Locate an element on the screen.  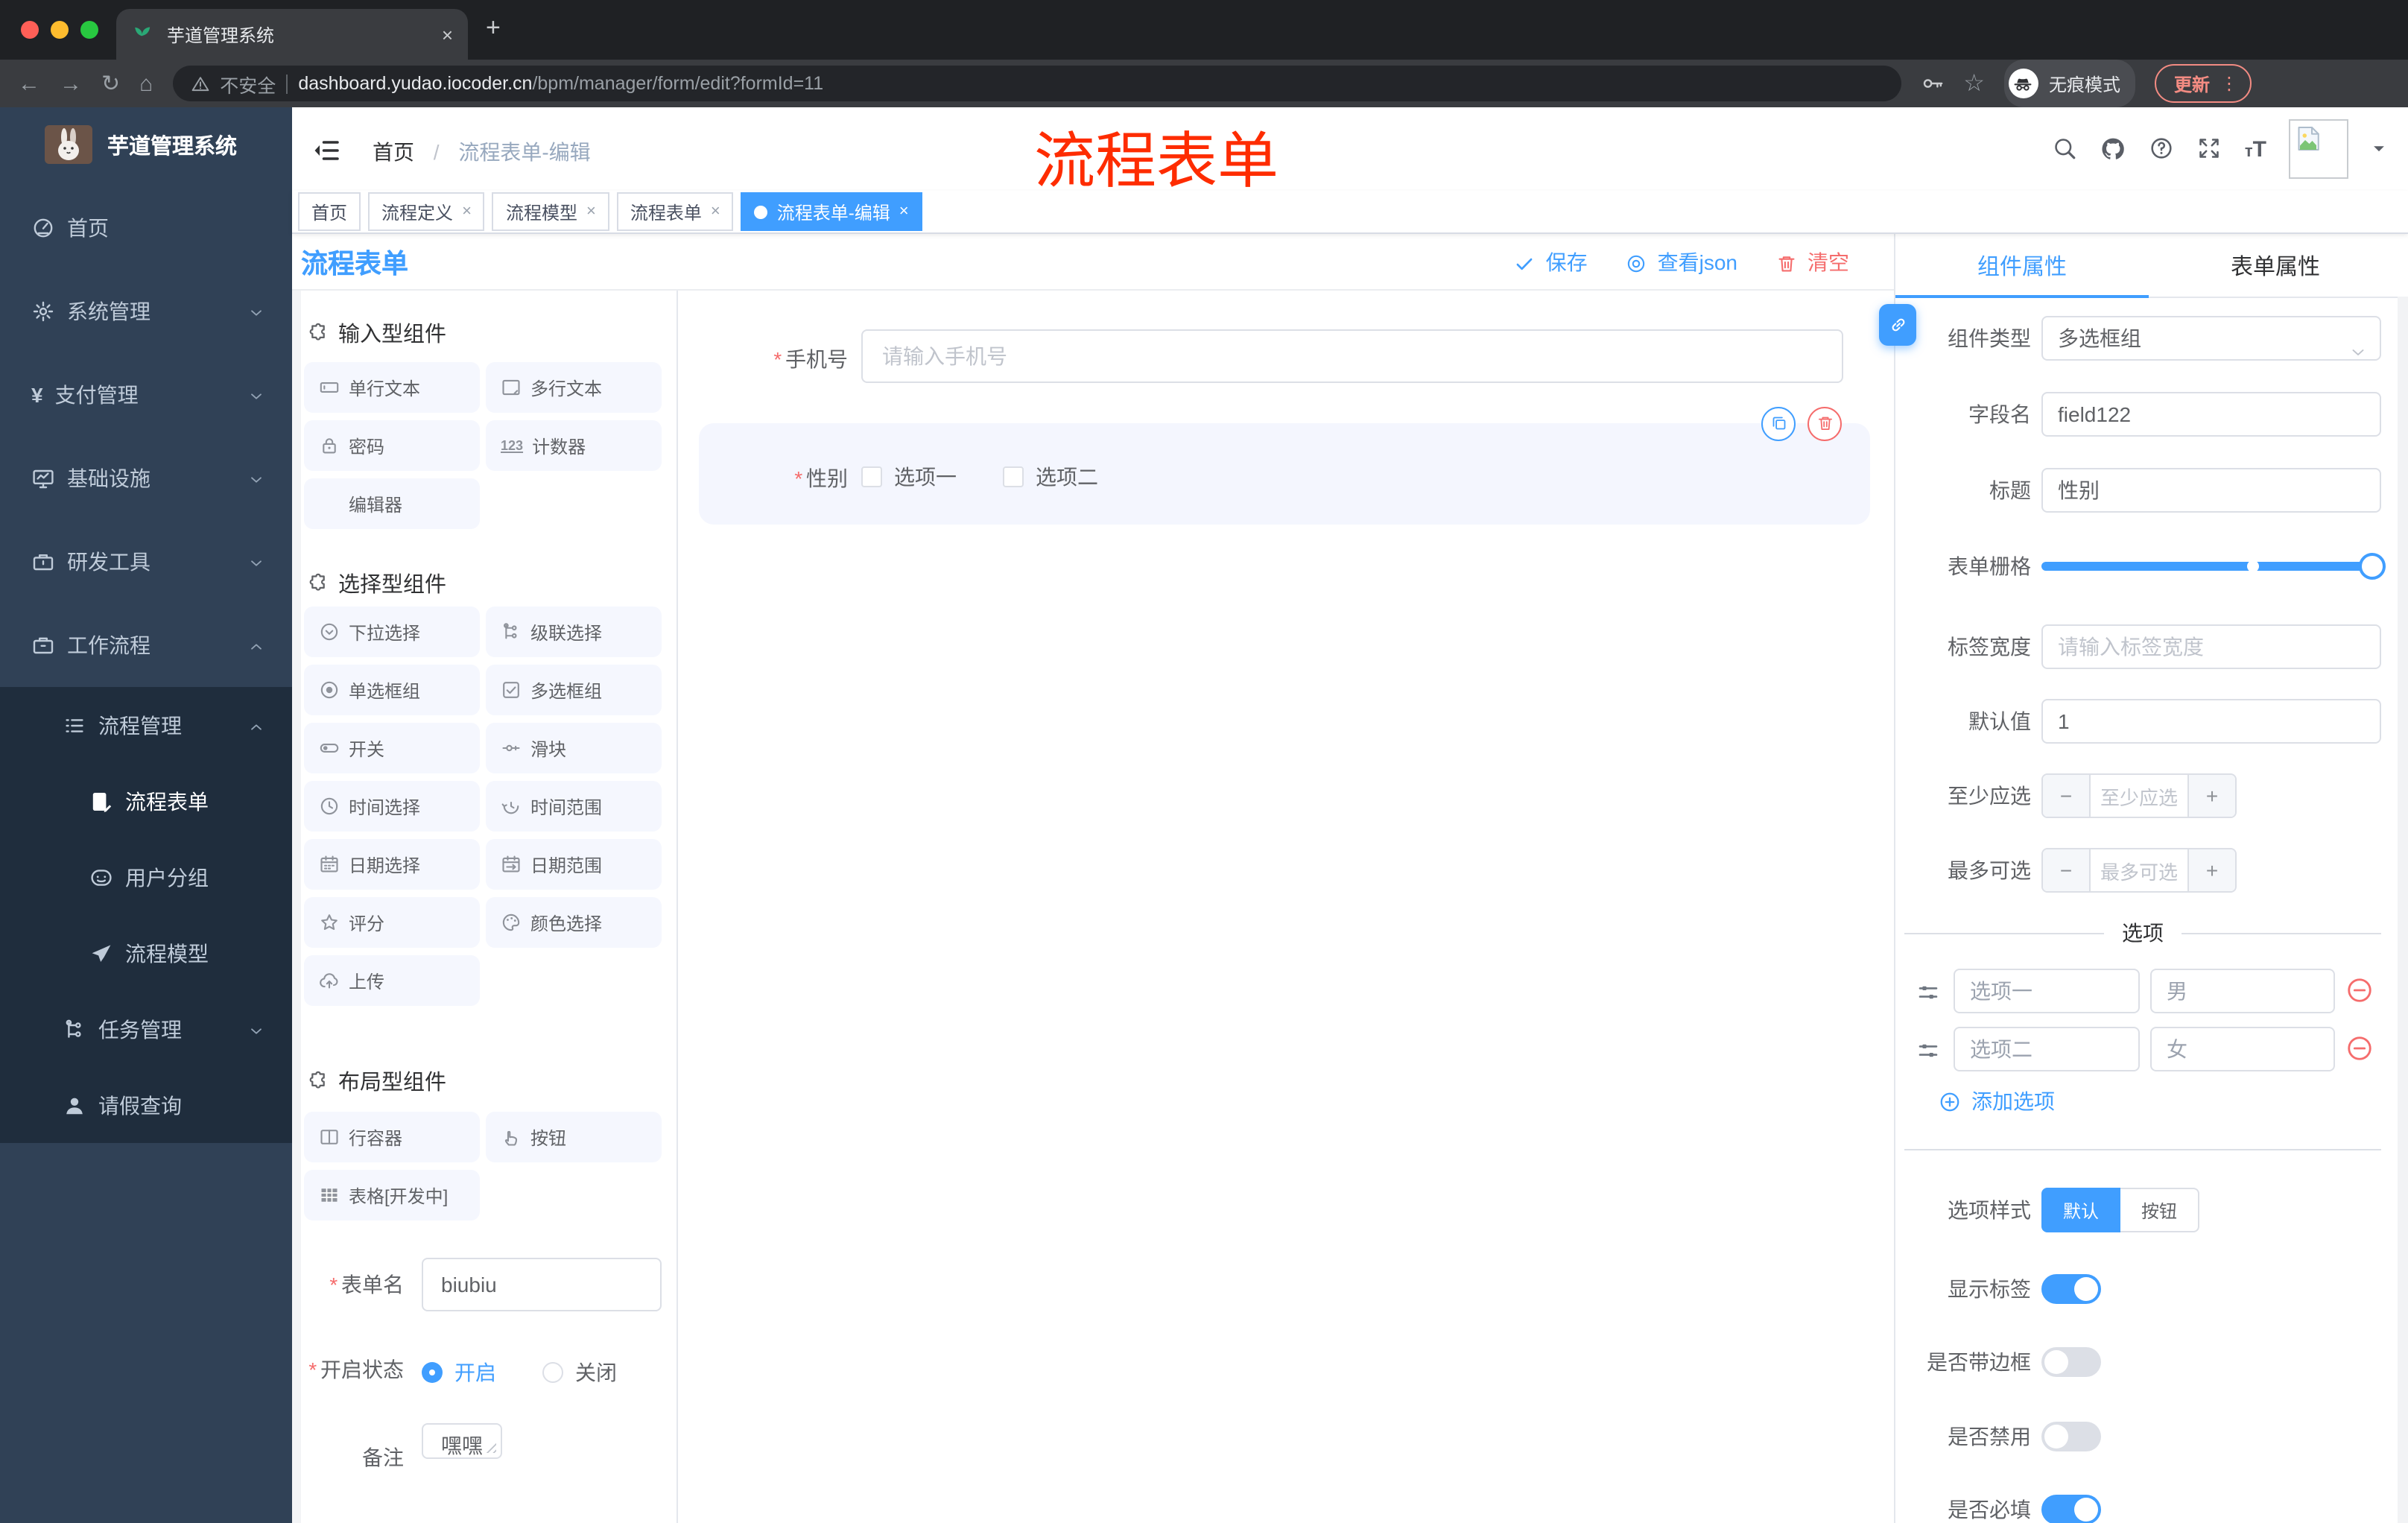
sidebar-item-3: 基础设施 is located at coordinates (146, 479).